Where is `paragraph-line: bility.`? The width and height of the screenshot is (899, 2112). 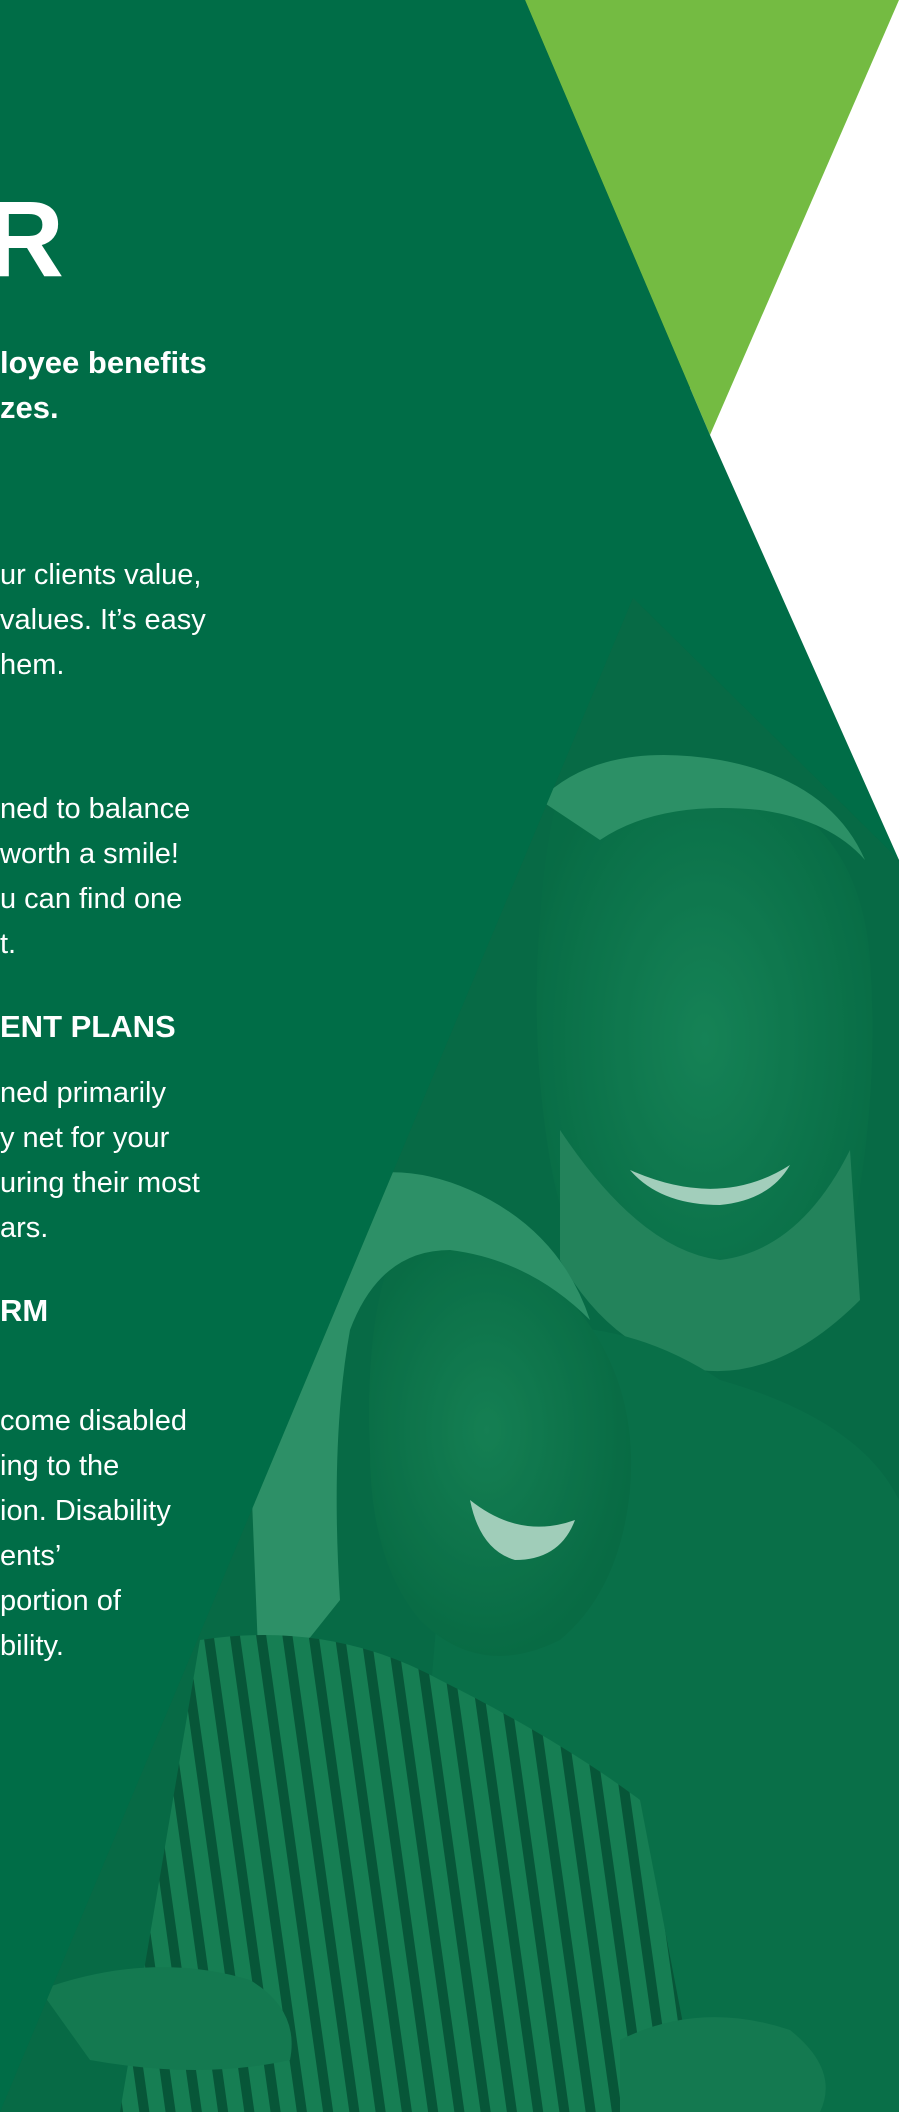 paragraph-line: bility. is located at coordinates (32, 1646).